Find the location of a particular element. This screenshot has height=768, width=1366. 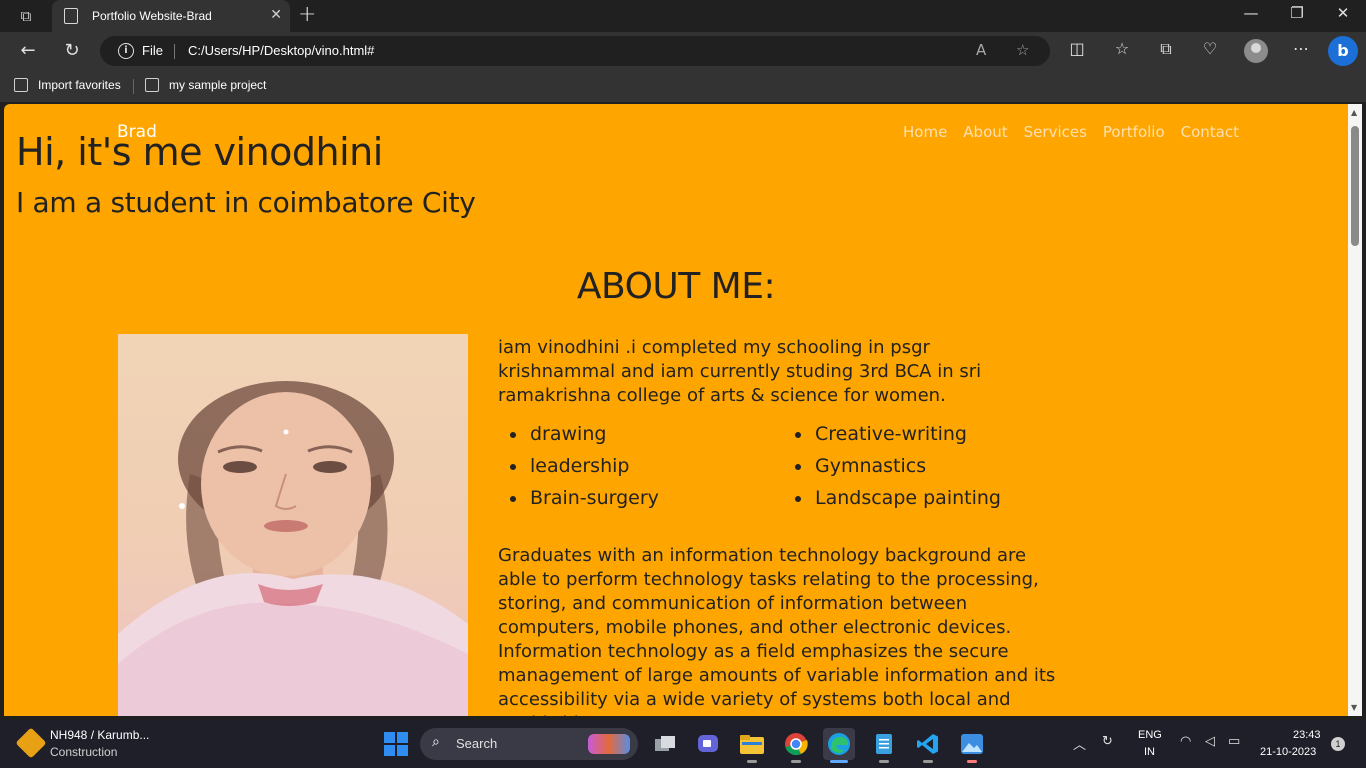

minimize-icon: — is located at coordinates (1251, 13).